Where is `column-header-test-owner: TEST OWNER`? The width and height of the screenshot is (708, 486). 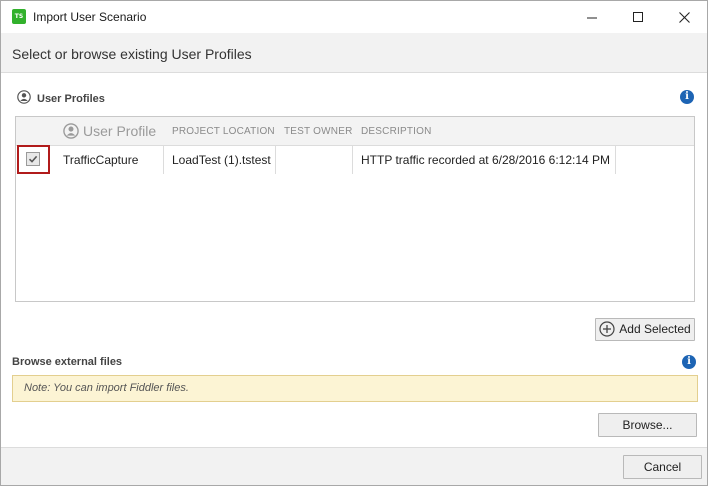
column-header-test-owner: TEST OWNER is located at coordinates (318, 131).